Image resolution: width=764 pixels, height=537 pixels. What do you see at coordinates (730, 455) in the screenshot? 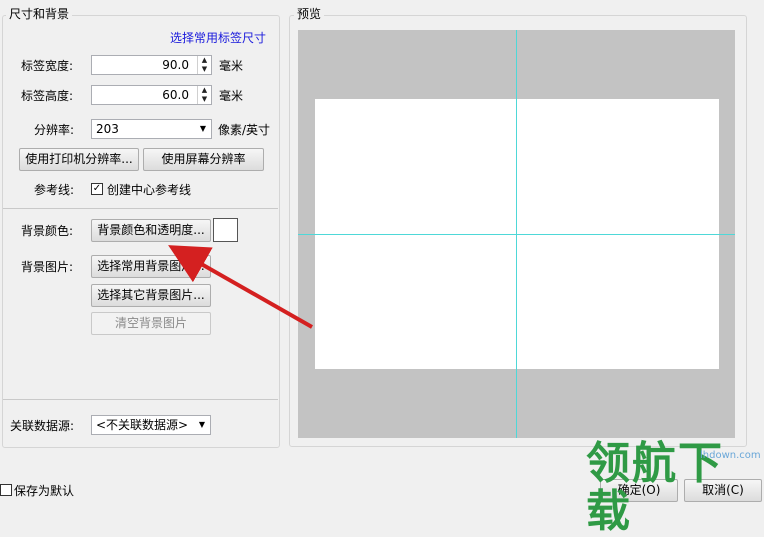
I see `watermark-url: lhdown.com` at bounding box center [730, 455].